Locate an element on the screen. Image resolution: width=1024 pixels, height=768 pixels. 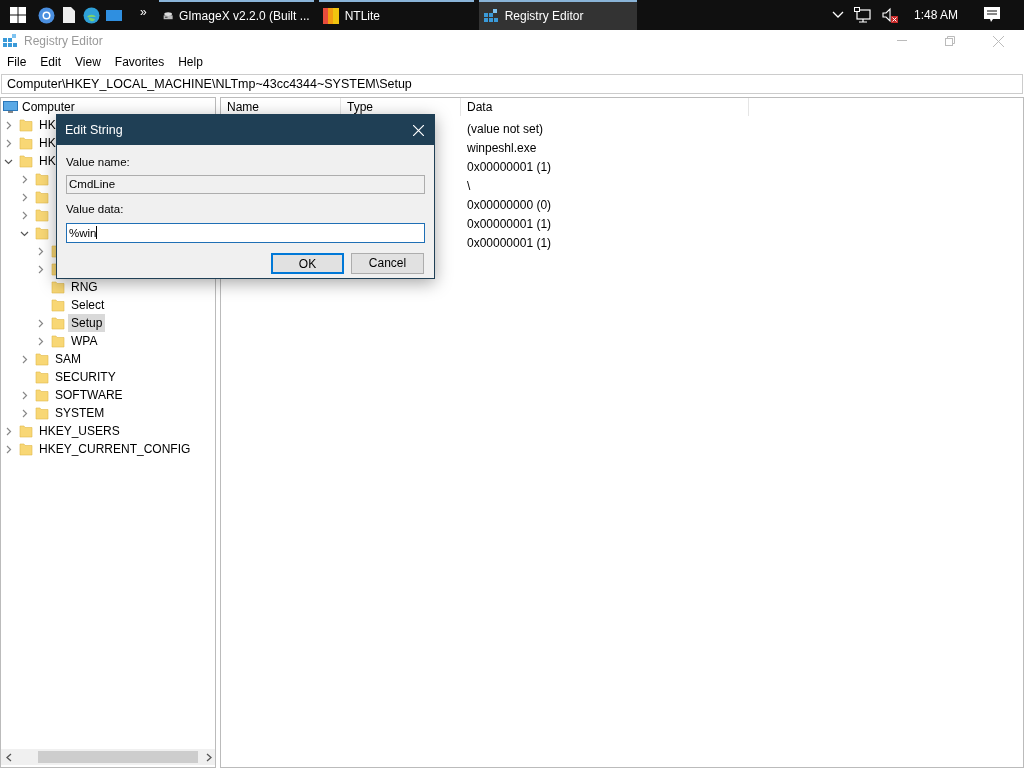
scrollbar-thumb is located at coordinates (118, 757).